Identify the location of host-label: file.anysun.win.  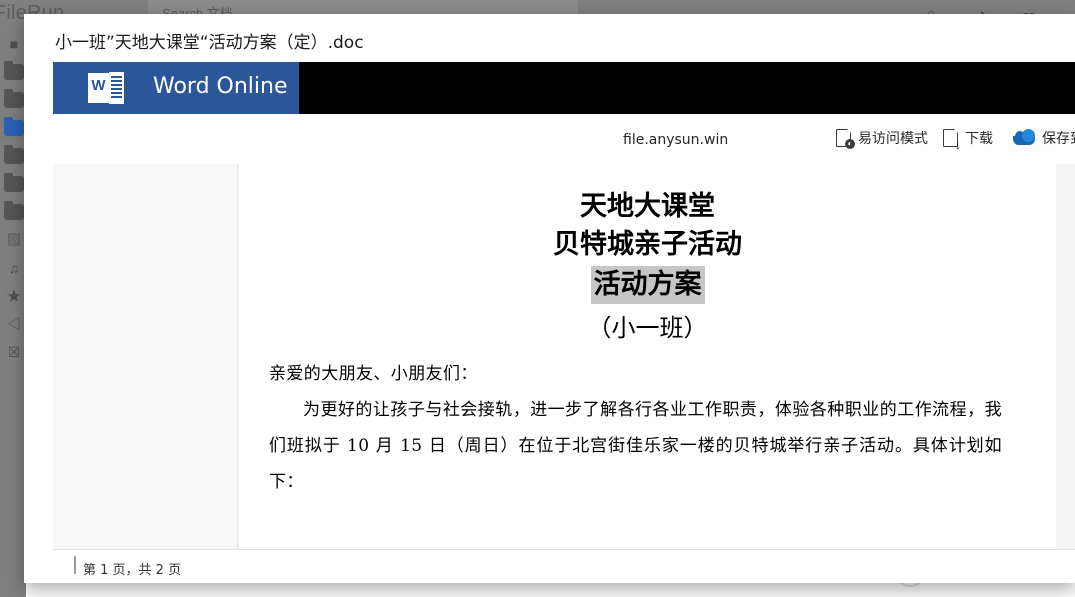
(676, 140).